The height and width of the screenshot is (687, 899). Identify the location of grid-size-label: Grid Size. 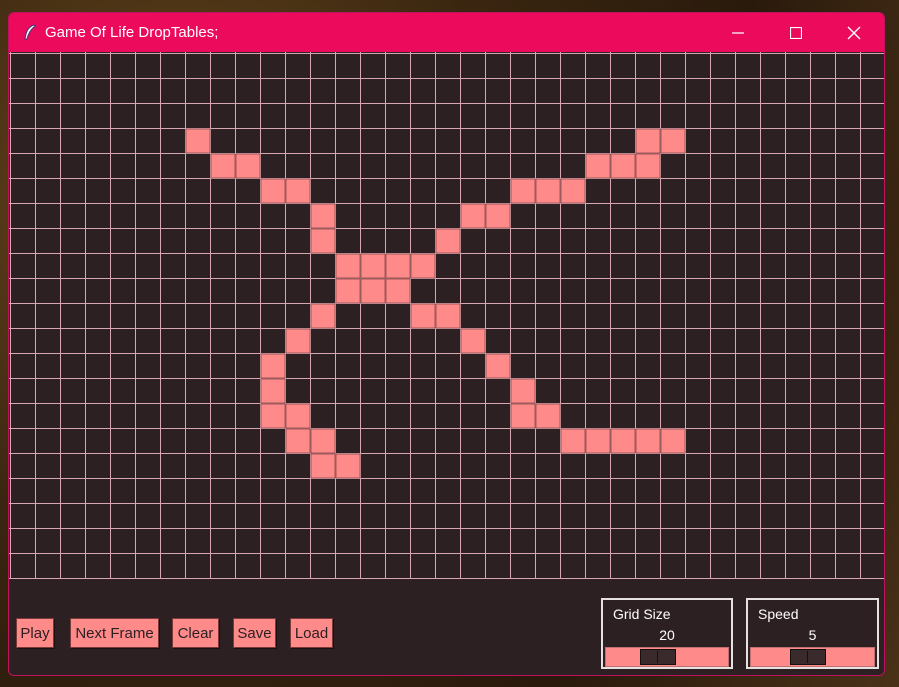
(642, 614).